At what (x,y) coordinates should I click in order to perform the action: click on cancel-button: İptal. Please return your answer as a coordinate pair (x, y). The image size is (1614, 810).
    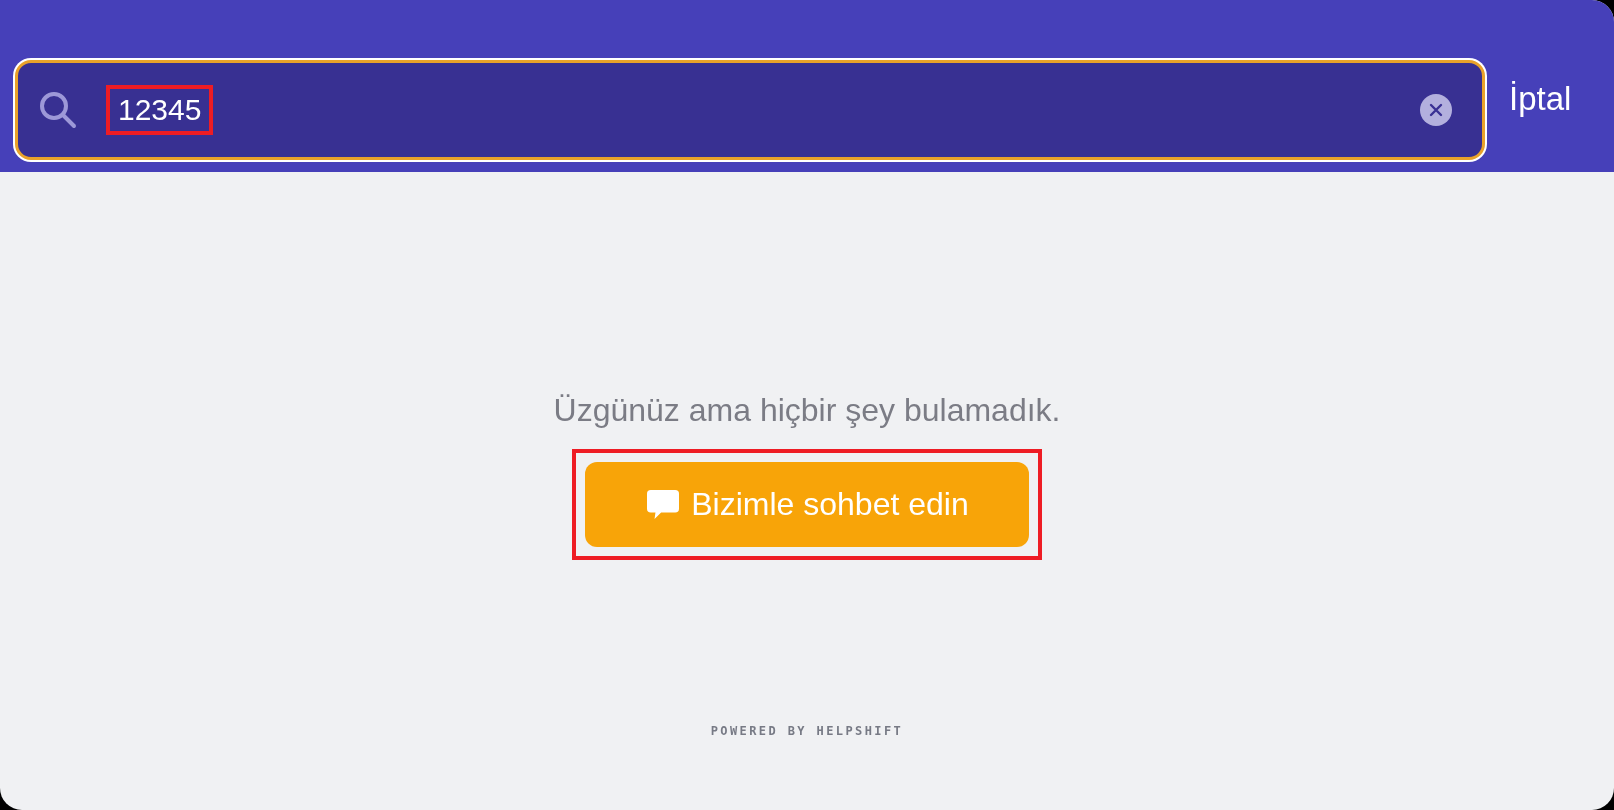
    Looking at the image, I should click on (1540, 99).